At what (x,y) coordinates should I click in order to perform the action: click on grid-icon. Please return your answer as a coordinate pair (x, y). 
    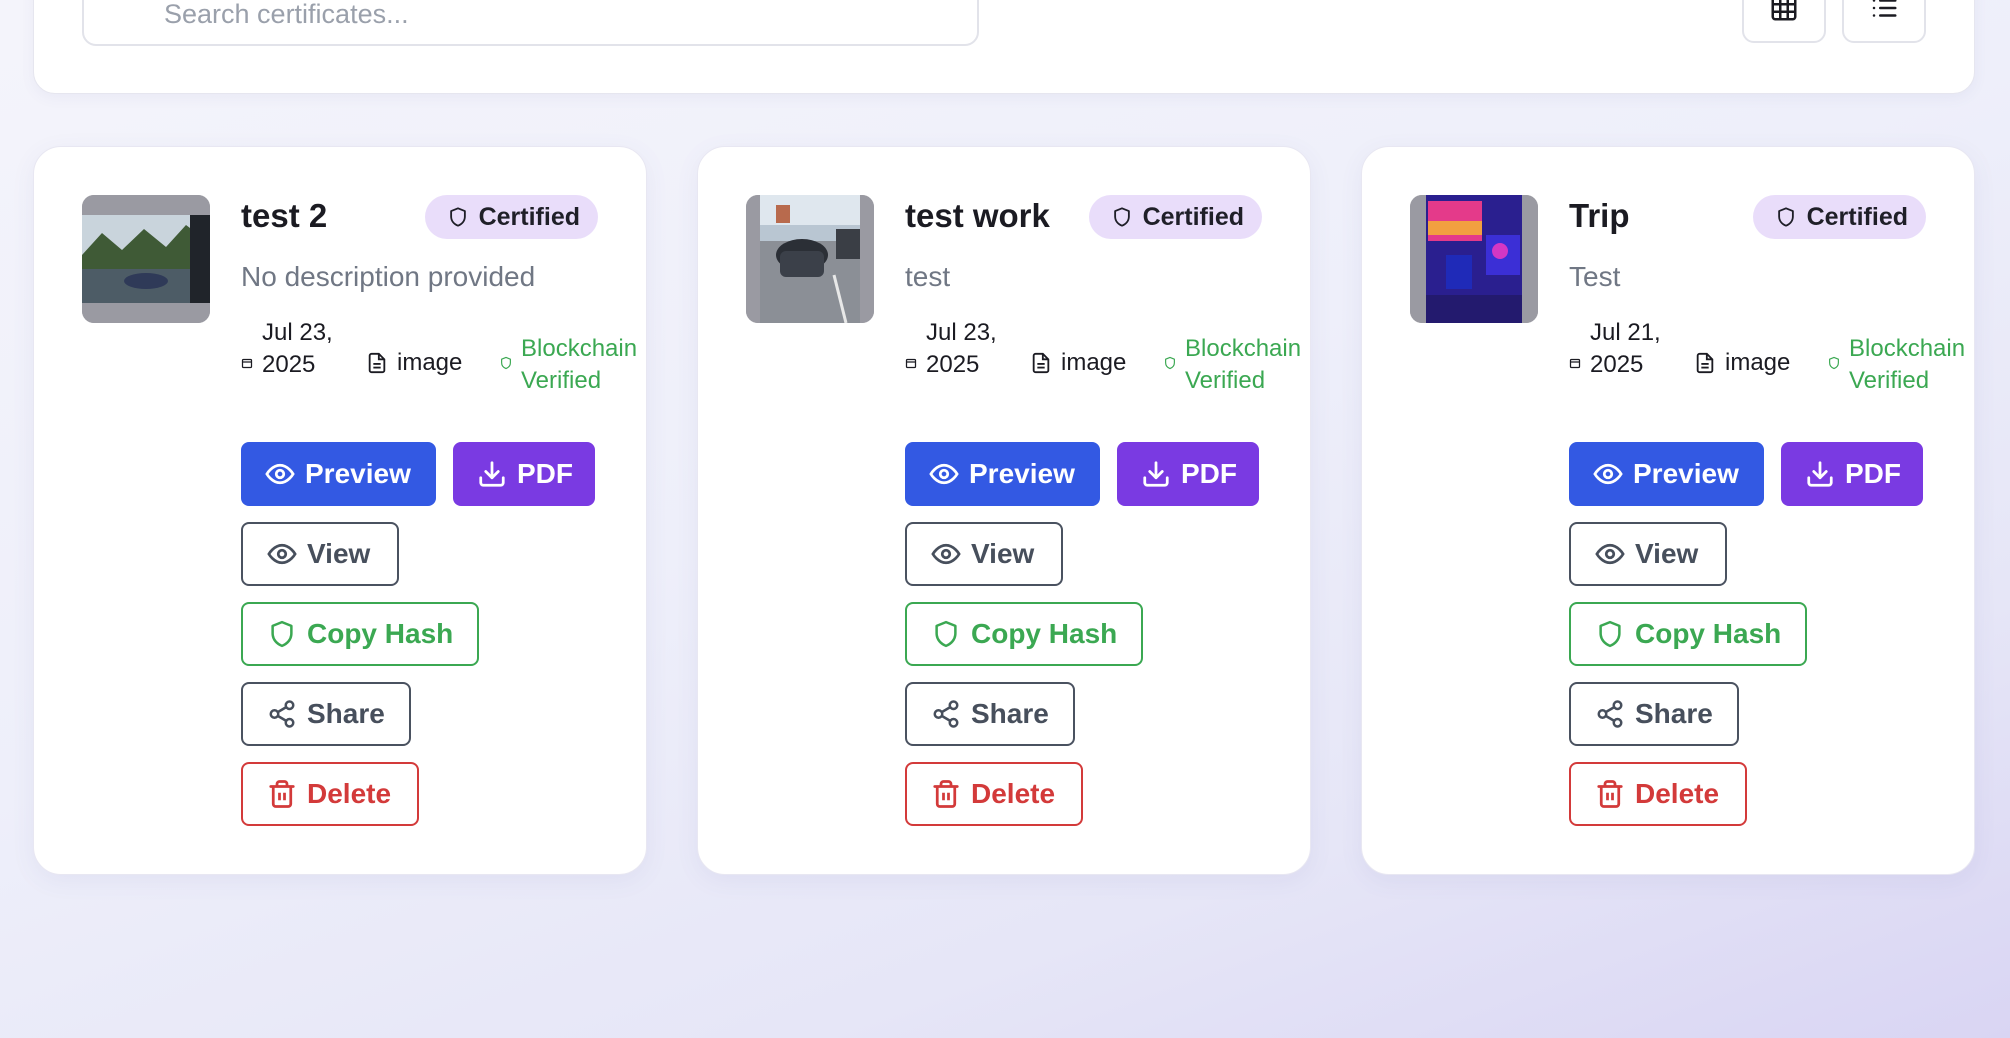
    Looking at the image, I should click on (1784, 10).